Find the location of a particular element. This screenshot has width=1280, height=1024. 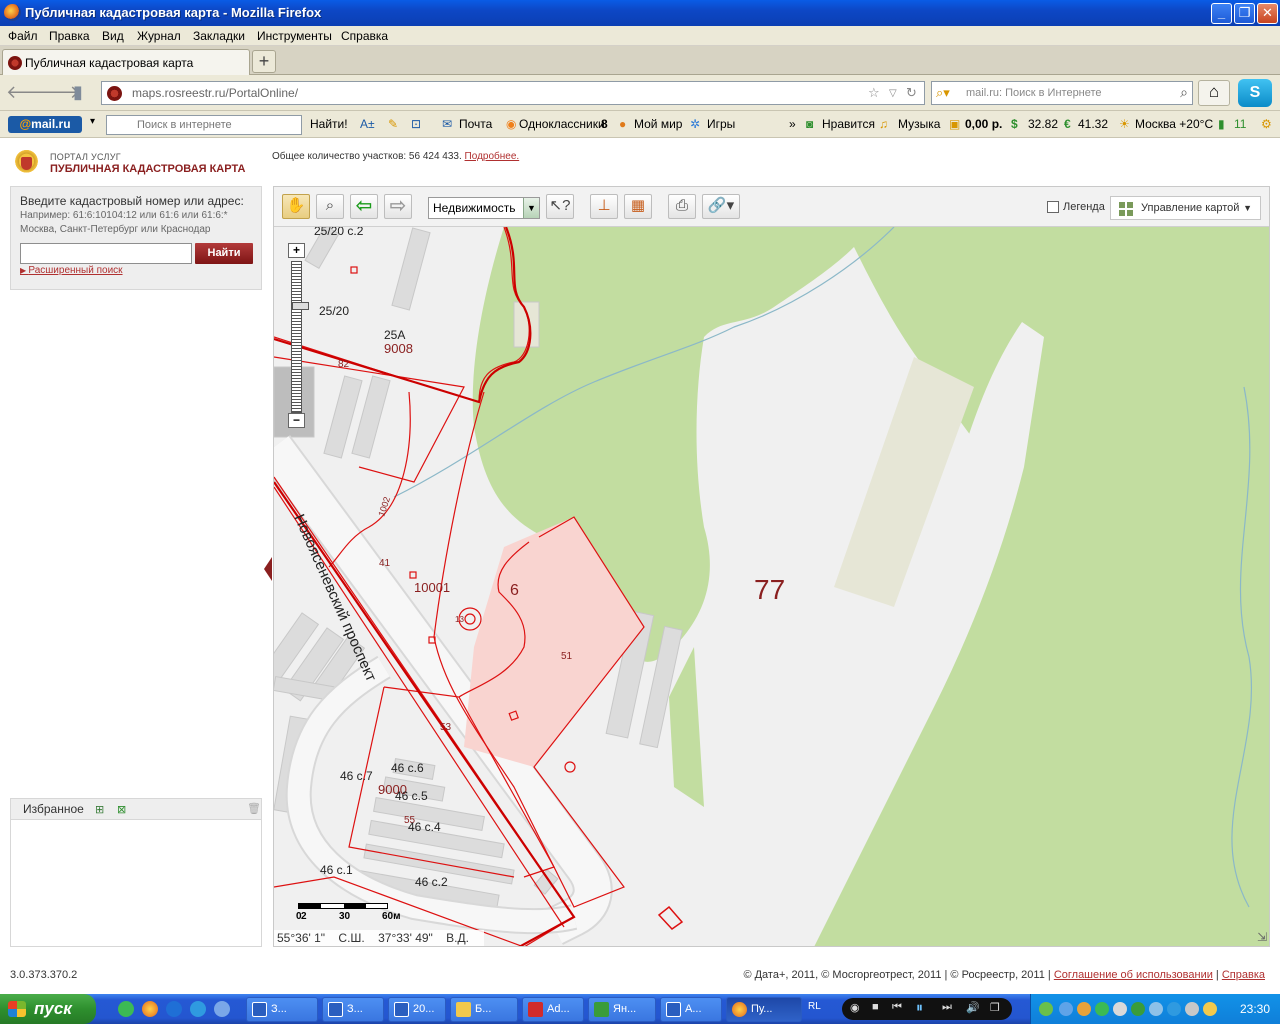

like-link: Нравится is located at coordinates (848, 124).